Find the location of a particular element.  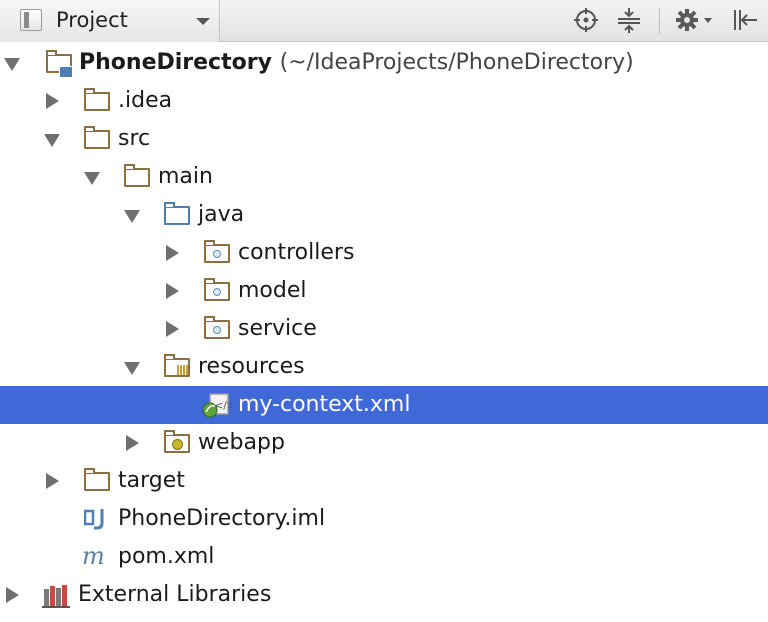

hide-icon is located at coordinates (745, 20).